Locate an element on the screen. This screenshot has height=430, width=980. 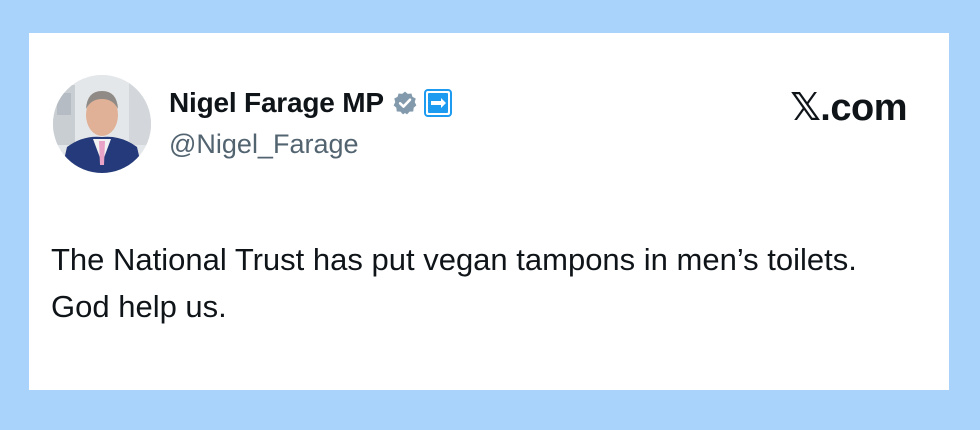
author-display-name: Nigel Farage MP is located at coordinates (276, 103).